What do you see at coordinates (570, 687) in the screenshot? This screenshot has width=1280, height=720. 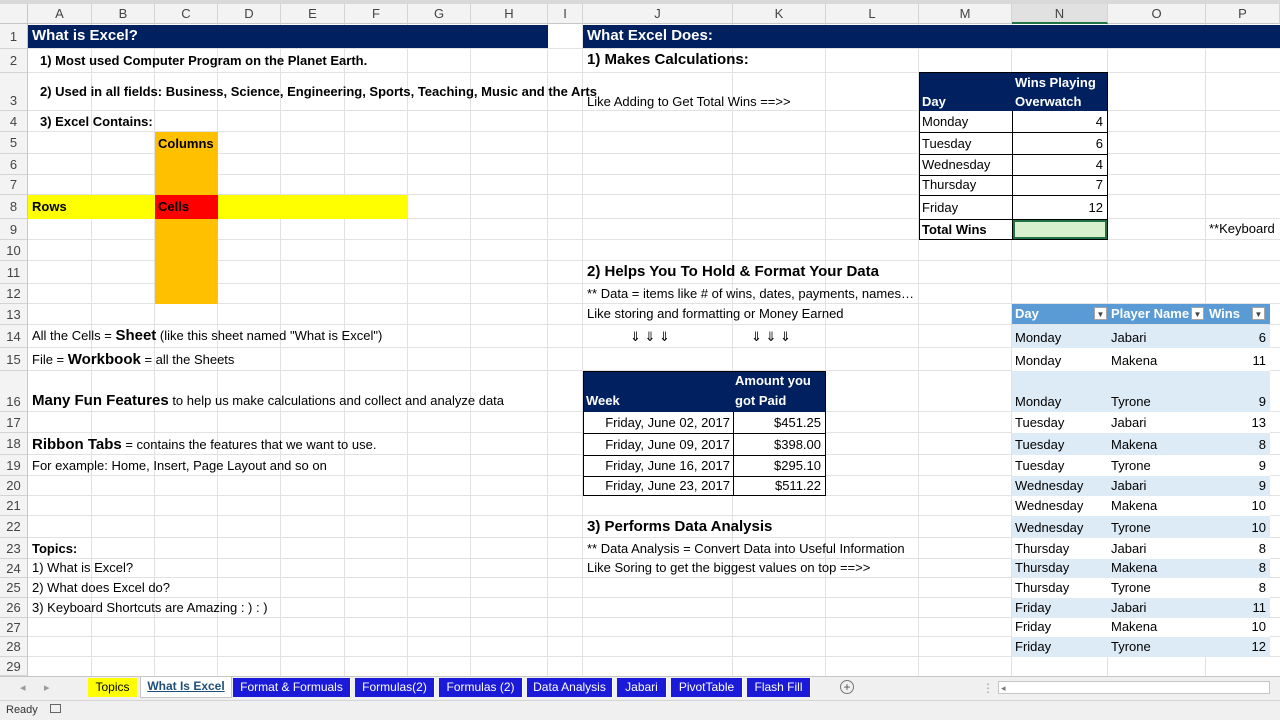 I see `tab-data-analysis: Data Analysis` at bounding box center [570, 687].